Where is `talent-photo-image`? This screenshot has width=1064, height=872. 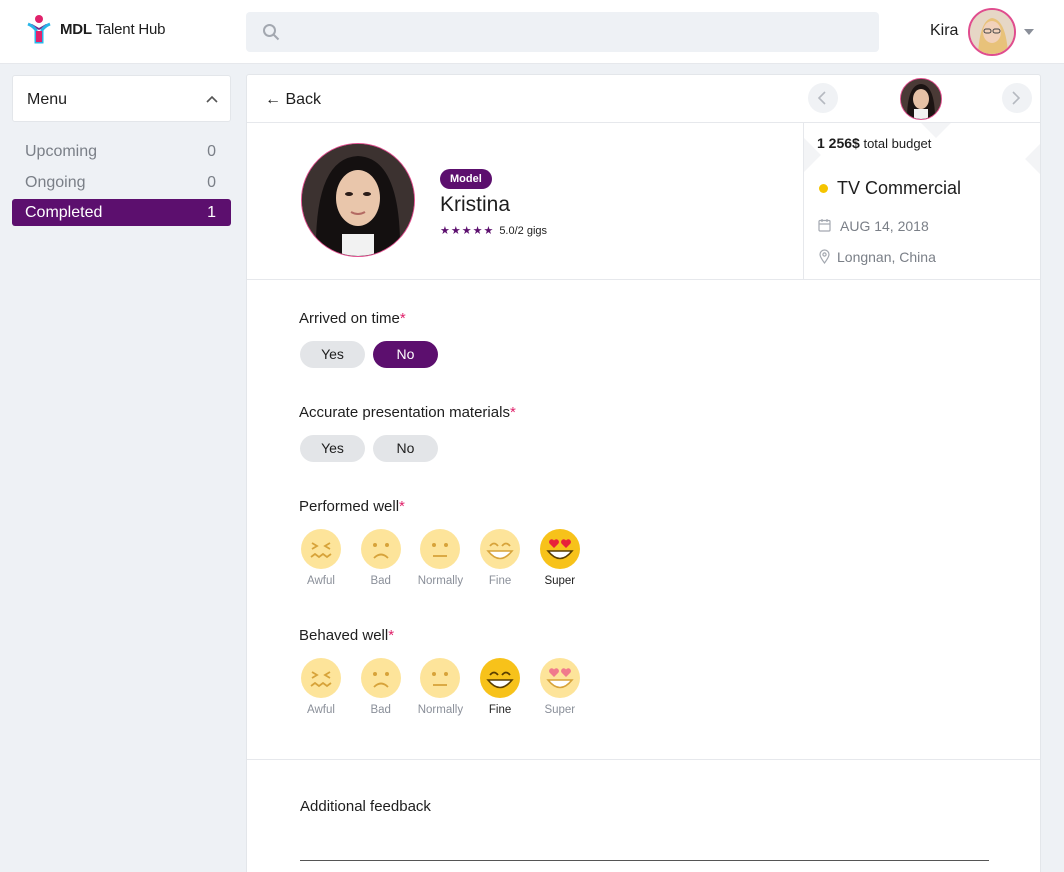 talent-photo-image is located at coordinates (358, 200).